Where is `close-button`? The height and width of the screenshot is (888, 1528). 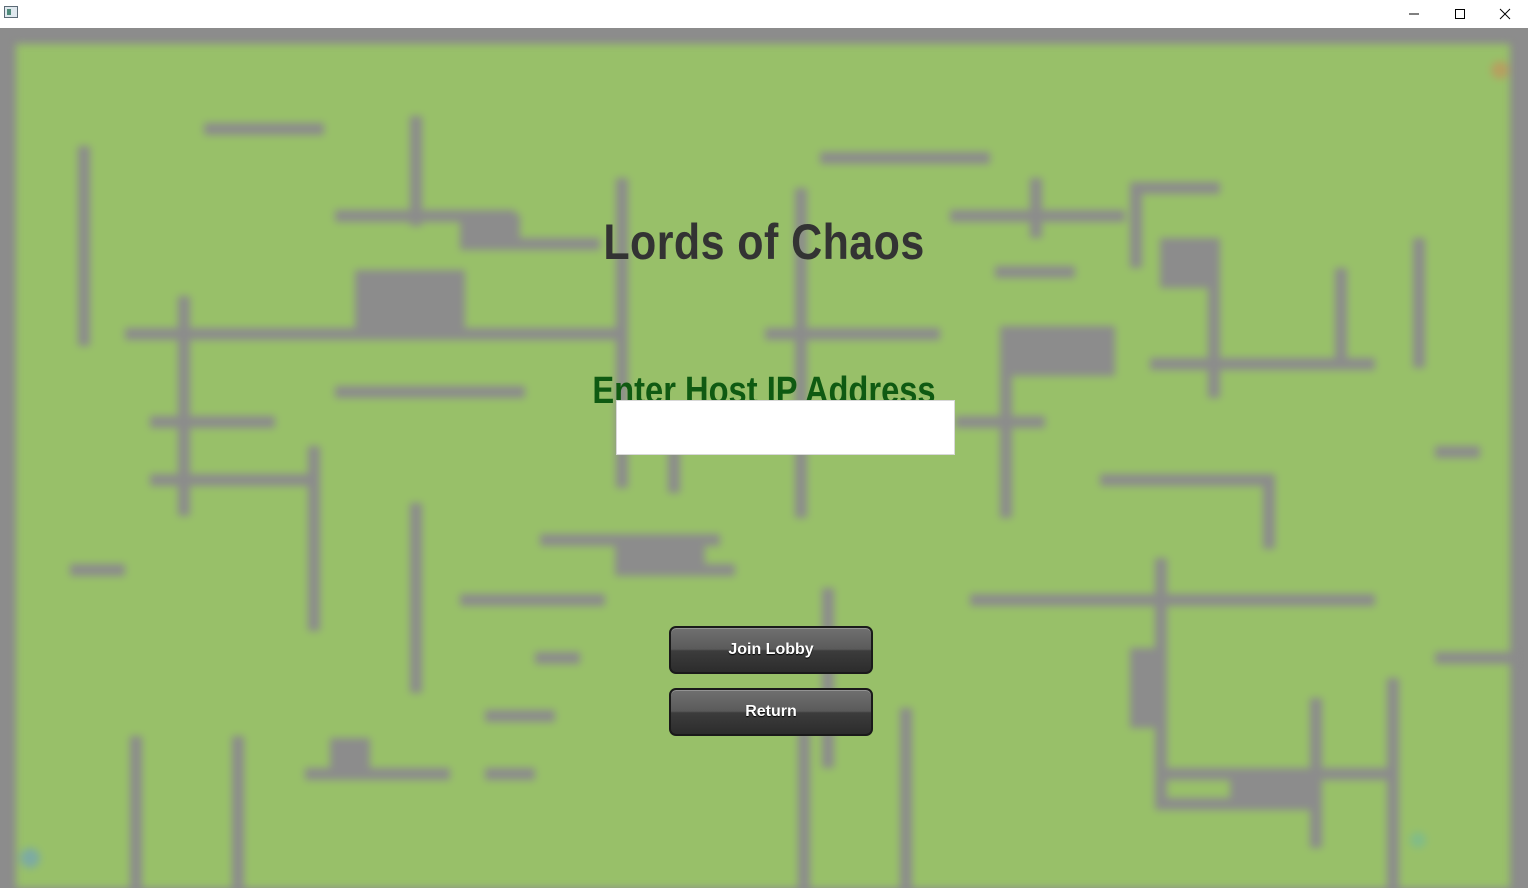 close-button is located at coordinates (1505, 14).